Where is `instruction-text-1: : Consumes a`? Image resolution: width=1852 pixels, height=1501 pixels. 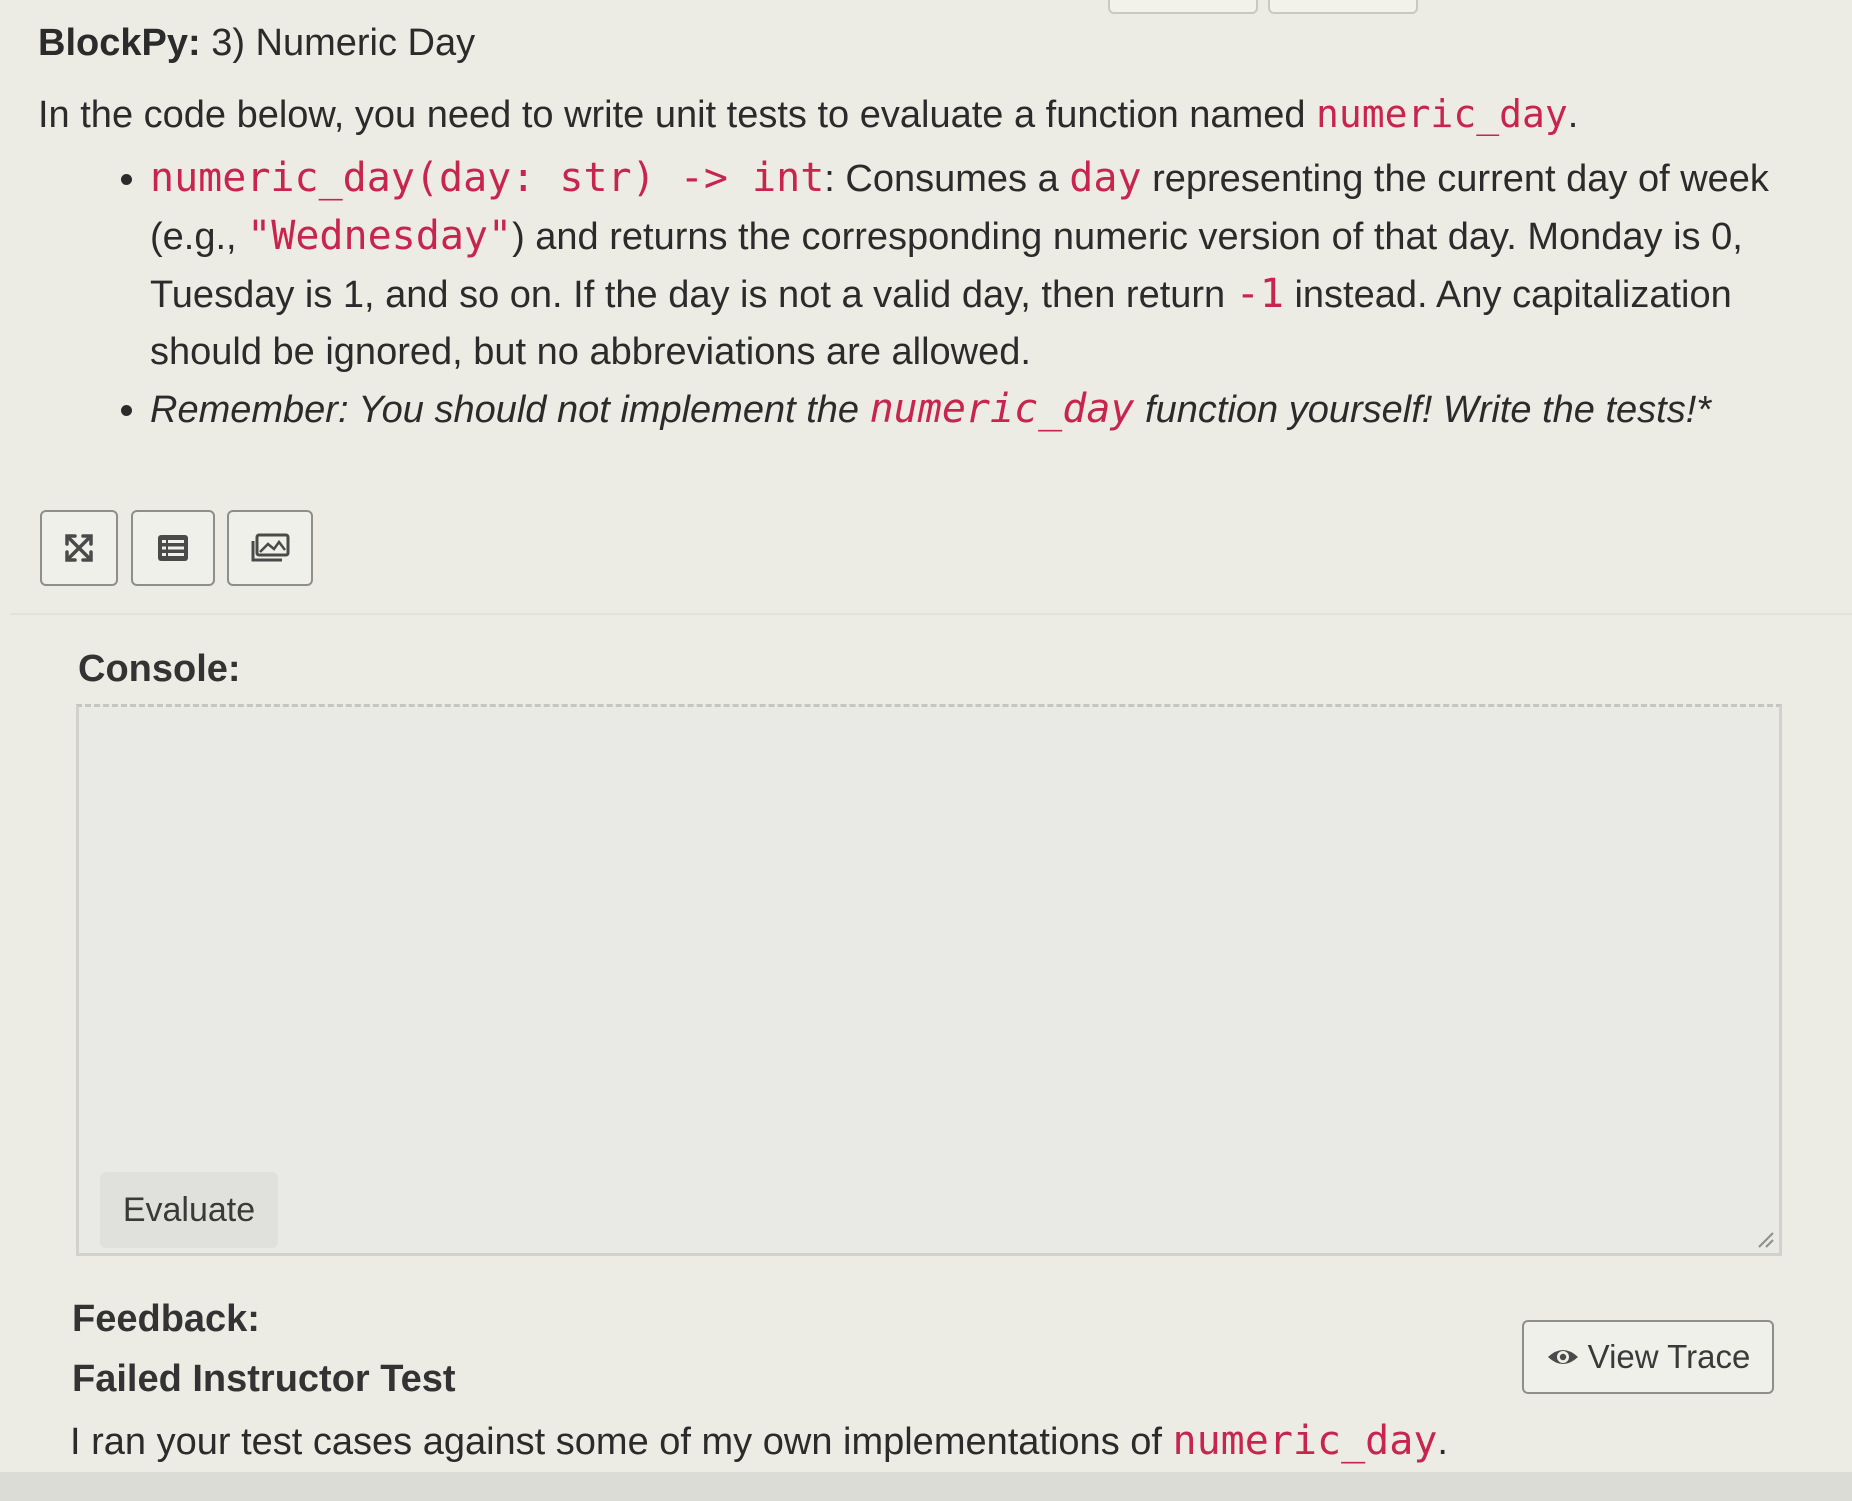
instruction-text-1: : Consumes a is located at coordinates (947, 179).